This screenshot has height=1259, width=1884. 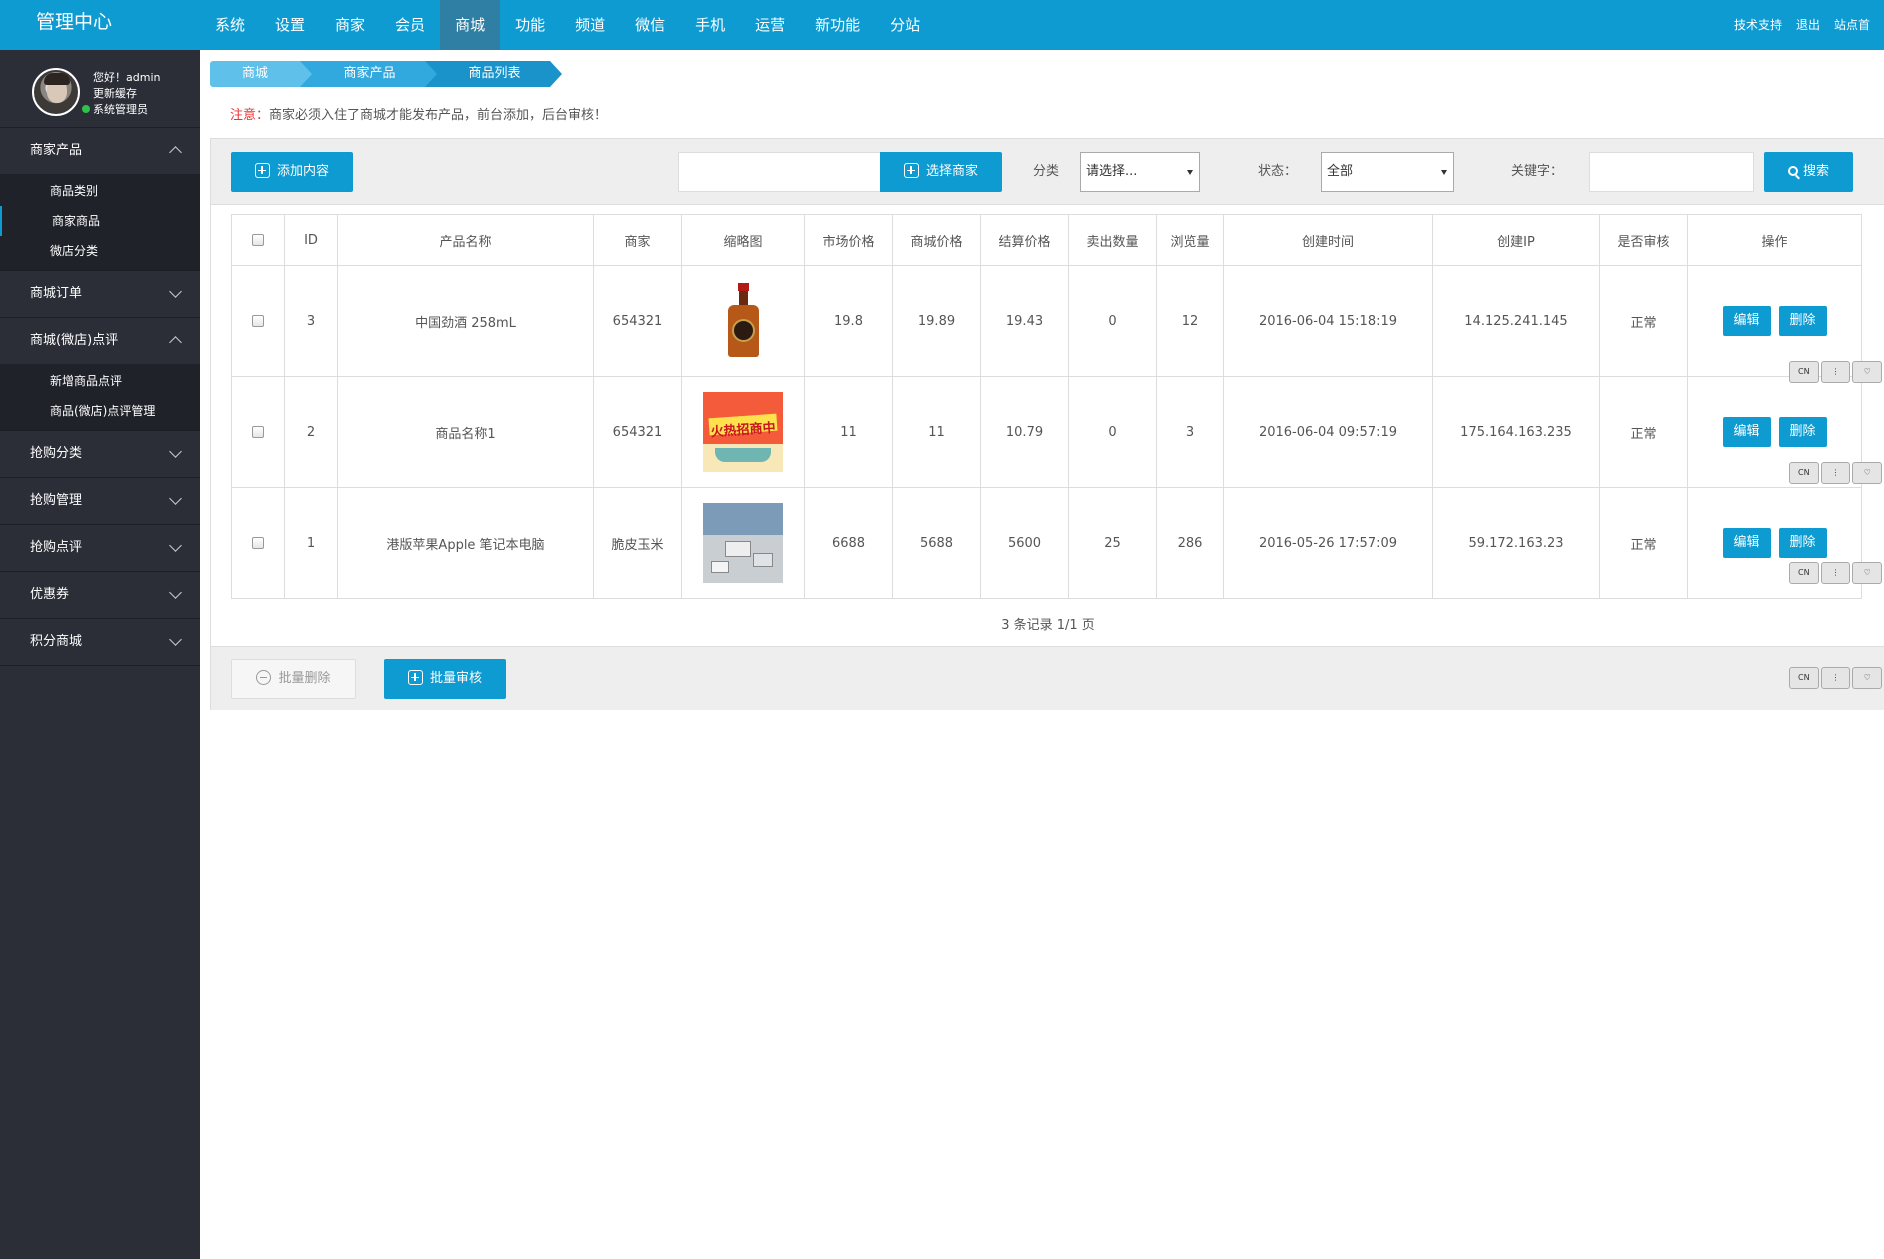 What do you see at coordinates (465, 432) in the screenshot?
I see `cell-name: 商品名称1` at bounding box center [465, 432].